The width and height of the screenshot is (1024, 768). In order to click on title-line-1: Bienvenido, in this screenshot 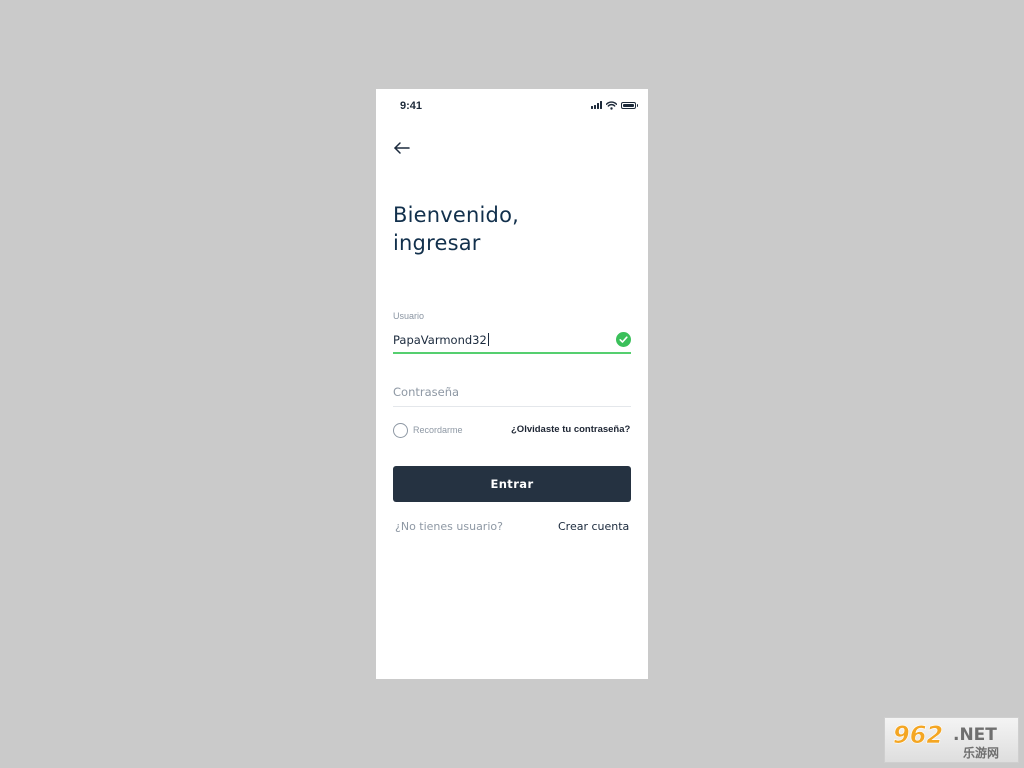, I will do `click(456, 215)`.